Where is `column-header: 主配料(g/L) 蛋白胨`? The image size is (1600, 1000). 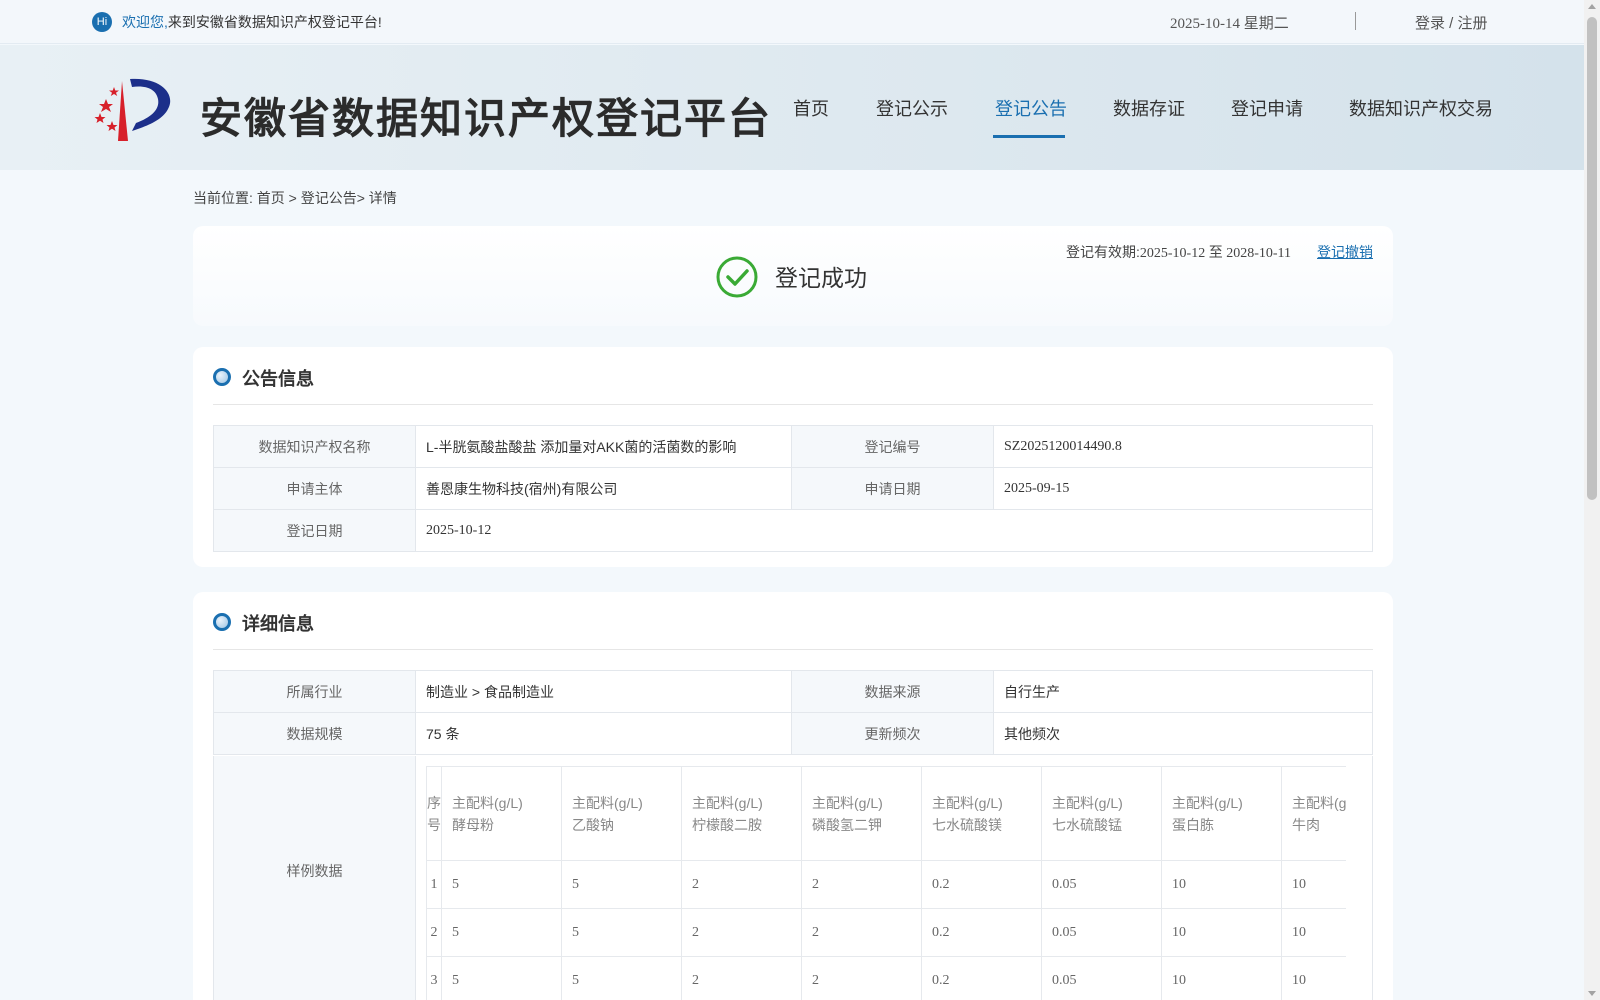 column-header: 主配料(g/L) 蛋白胨 is located at coordinates (1221, 813).